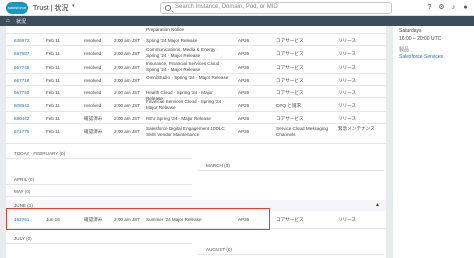 The height and width of the screenshot is (258, 474). I want to click on row-id-link: 667687, so click(21, 53).